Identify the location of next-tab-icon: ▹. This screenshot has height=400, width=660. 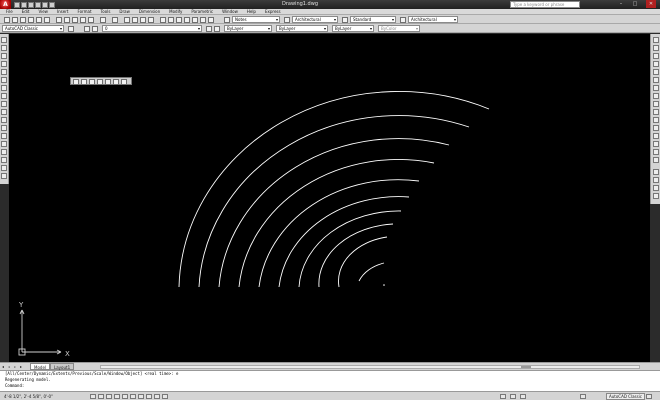
(16, 366).